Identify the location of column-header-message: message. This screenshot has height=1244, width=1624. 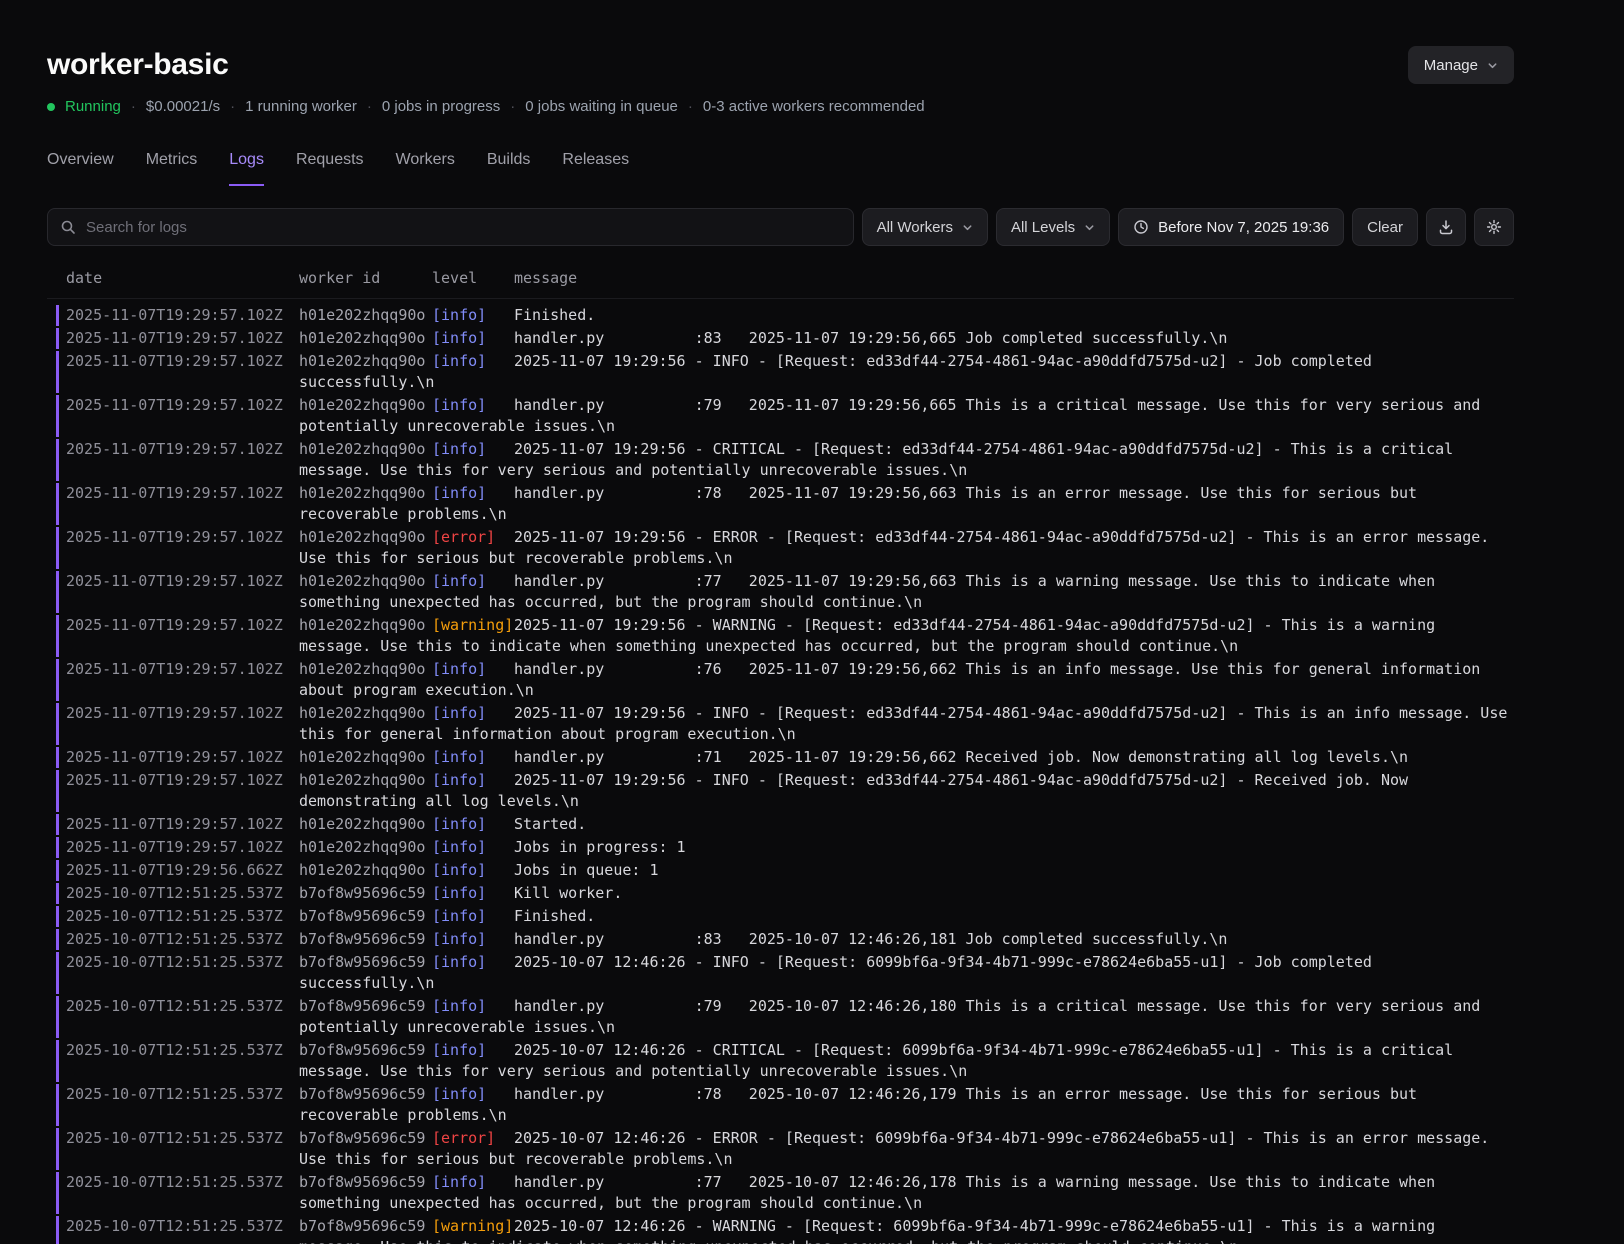
(546, 278).